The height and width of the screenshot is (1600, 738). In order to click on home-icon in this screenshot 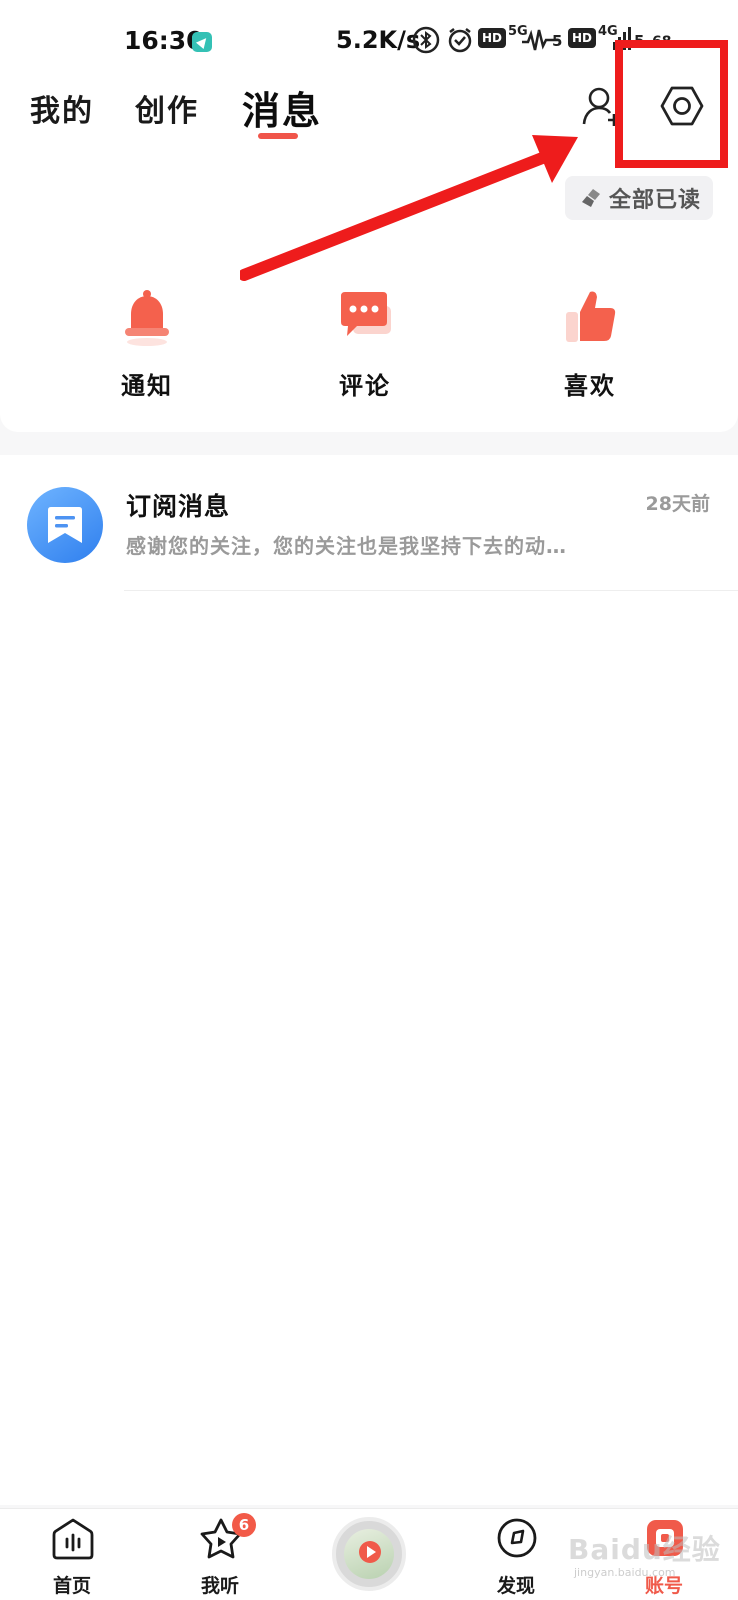, I will do `click(73, 1539)`.